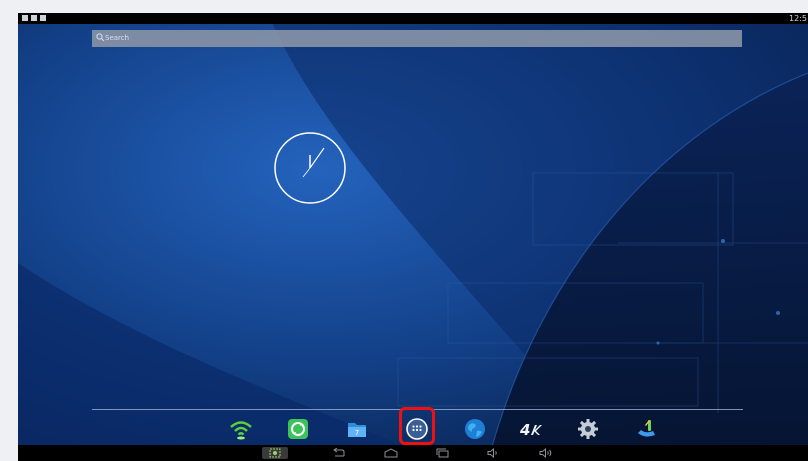  I want to click on volume-up-icon, so click(545, 453).